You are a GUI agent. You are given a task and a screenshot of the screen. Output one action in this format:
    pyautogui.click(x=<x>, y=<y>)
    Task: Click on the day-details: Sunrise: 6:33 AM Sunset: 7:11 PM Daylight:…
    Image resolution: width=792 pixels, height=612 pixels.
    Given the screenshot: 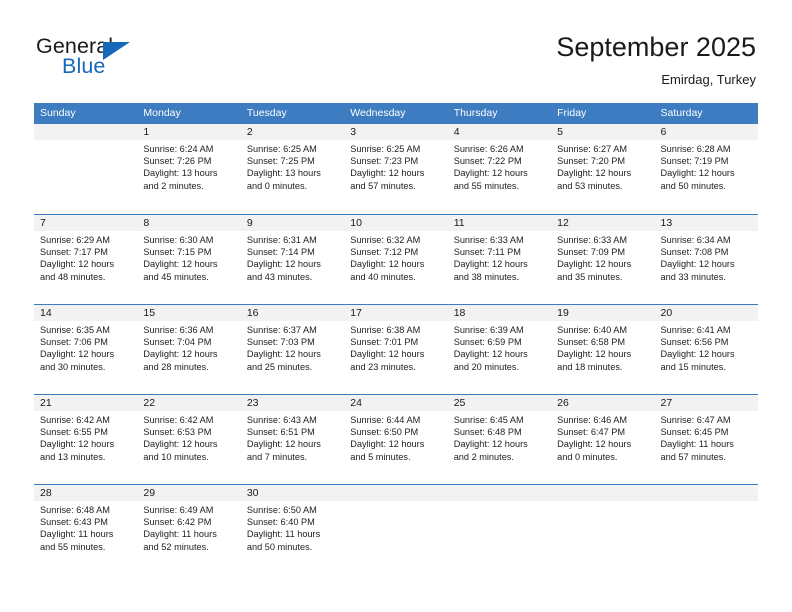 What is the action you would take?
    pyautogui.click(x=499, y=257)
    